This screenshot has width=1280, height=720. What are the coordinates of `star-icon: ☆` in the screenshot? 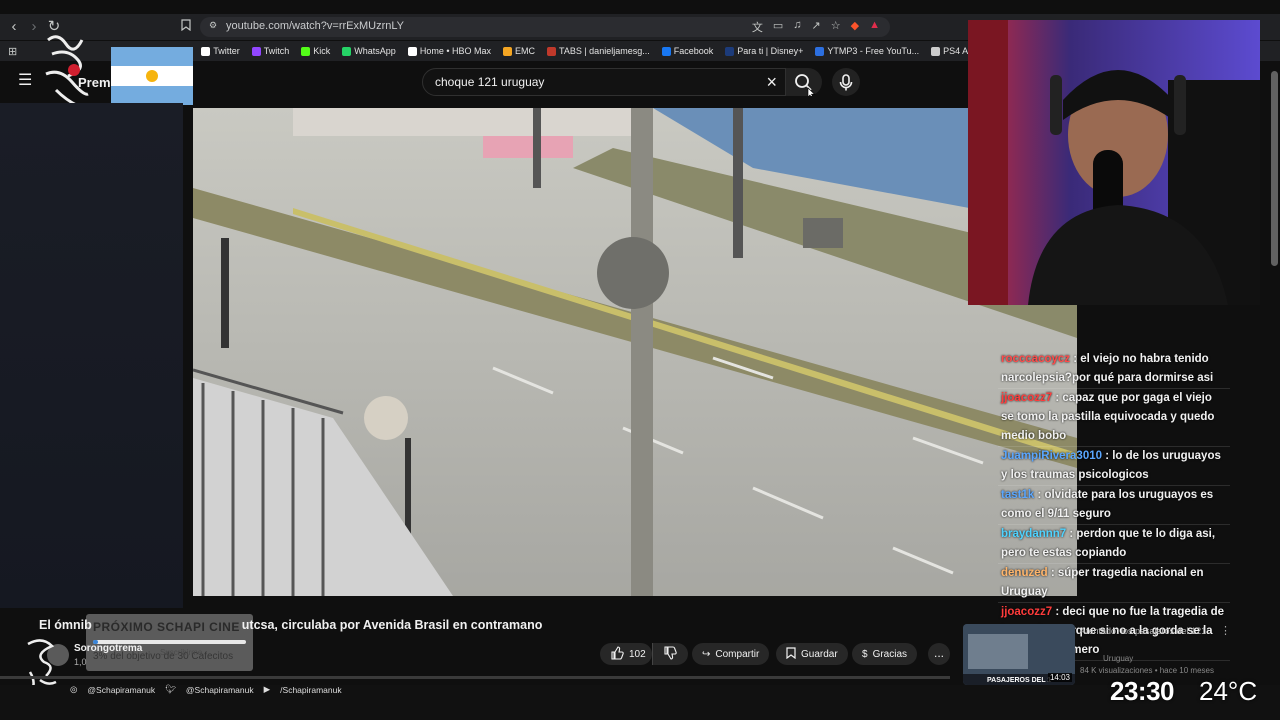 It's located at (836, 27).